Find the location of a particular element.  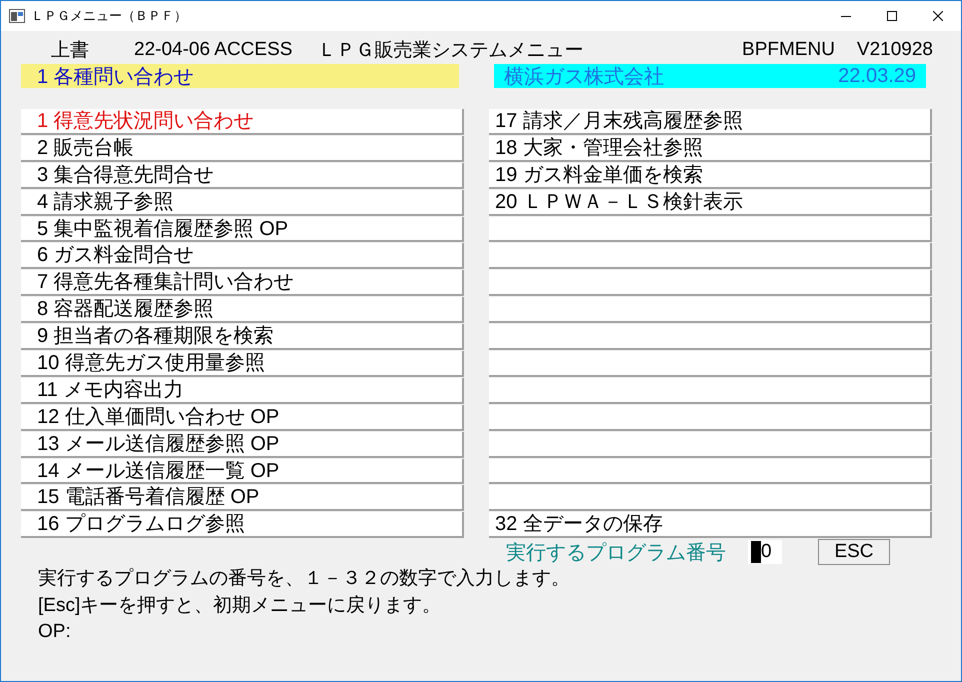

date-label: 22-04-06 ACCESS is located at coordinates (213, 50).